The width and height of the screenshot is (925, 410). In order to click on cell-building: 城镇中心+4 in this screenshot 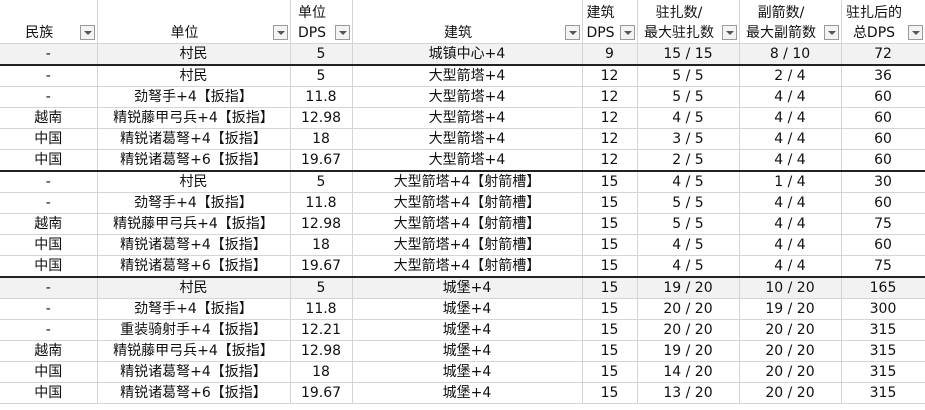, I will do `click(467, 54)`.